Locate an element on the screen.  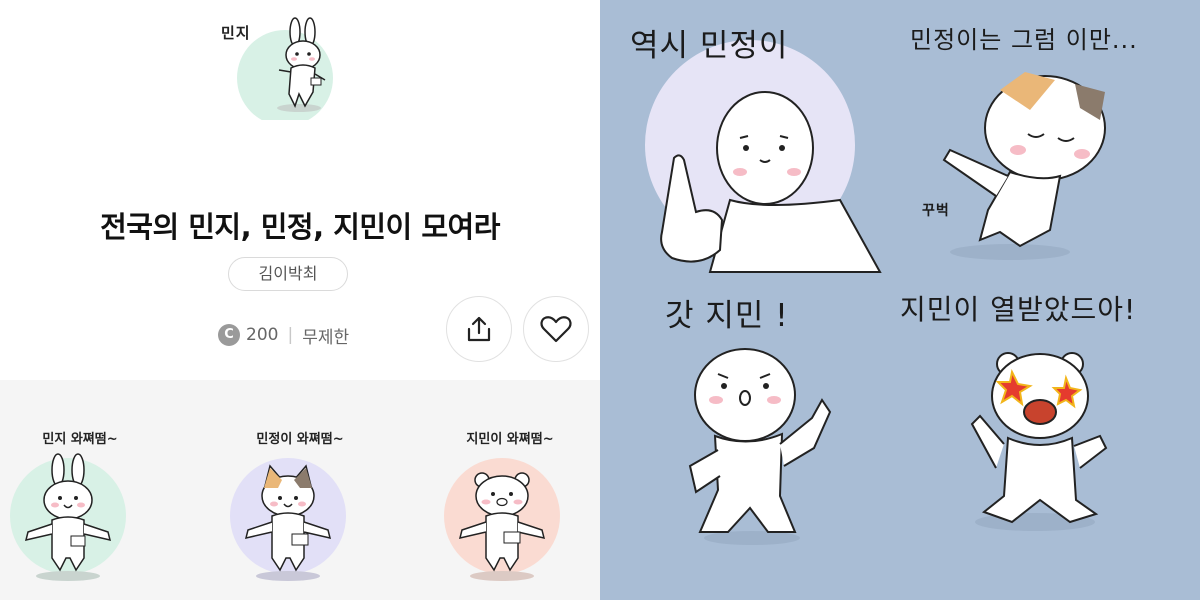
price-row: C 200 | 무제한 is located at coordinates (283, 335).